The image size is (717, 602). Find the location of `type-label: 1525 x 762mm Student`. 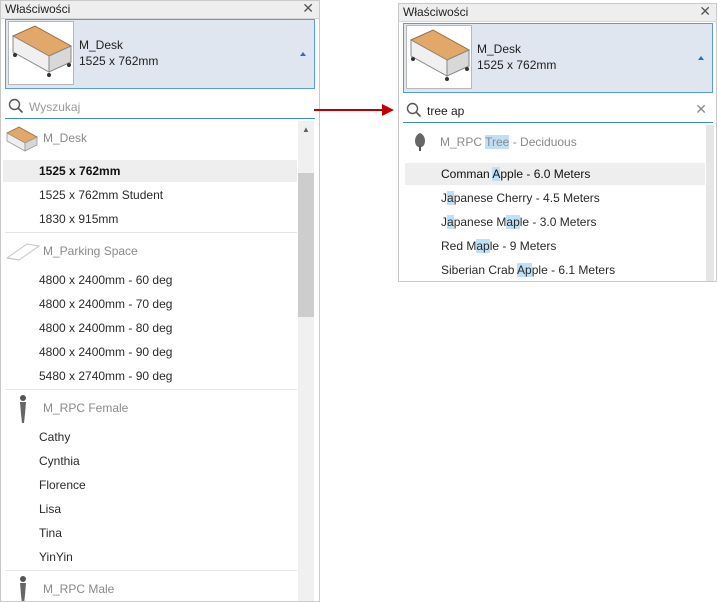

type-label: 1525 x 762mm Student is located at coordinates (101, 195).